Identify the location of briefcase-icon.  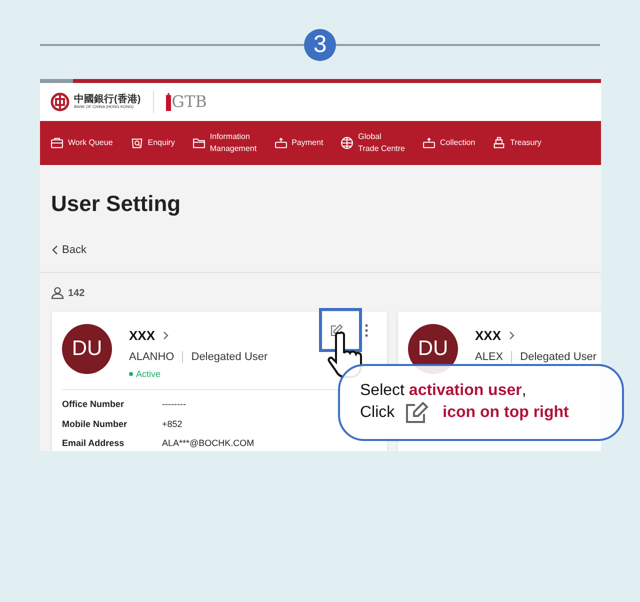
(57, 143).